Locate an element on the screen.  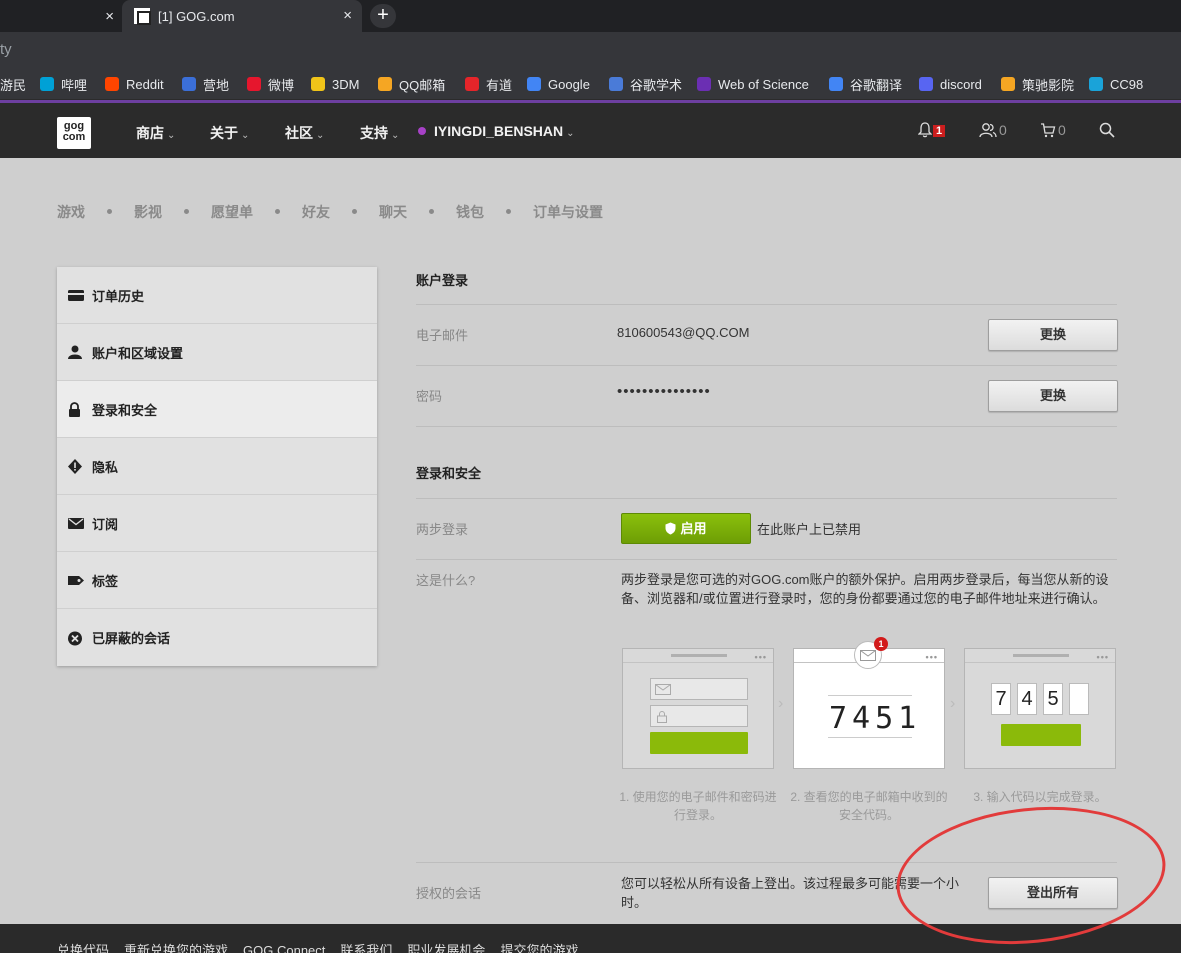
nav-about: 关于 ⌄ is located at coordinates (229, 133).